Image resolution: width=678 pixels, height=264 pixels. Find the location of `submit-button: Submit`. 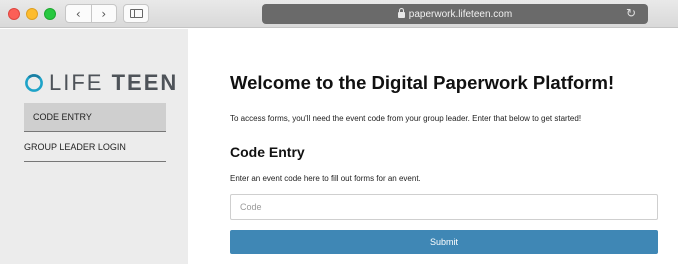

submit-button: Submit is located at coordinates (444, 242).